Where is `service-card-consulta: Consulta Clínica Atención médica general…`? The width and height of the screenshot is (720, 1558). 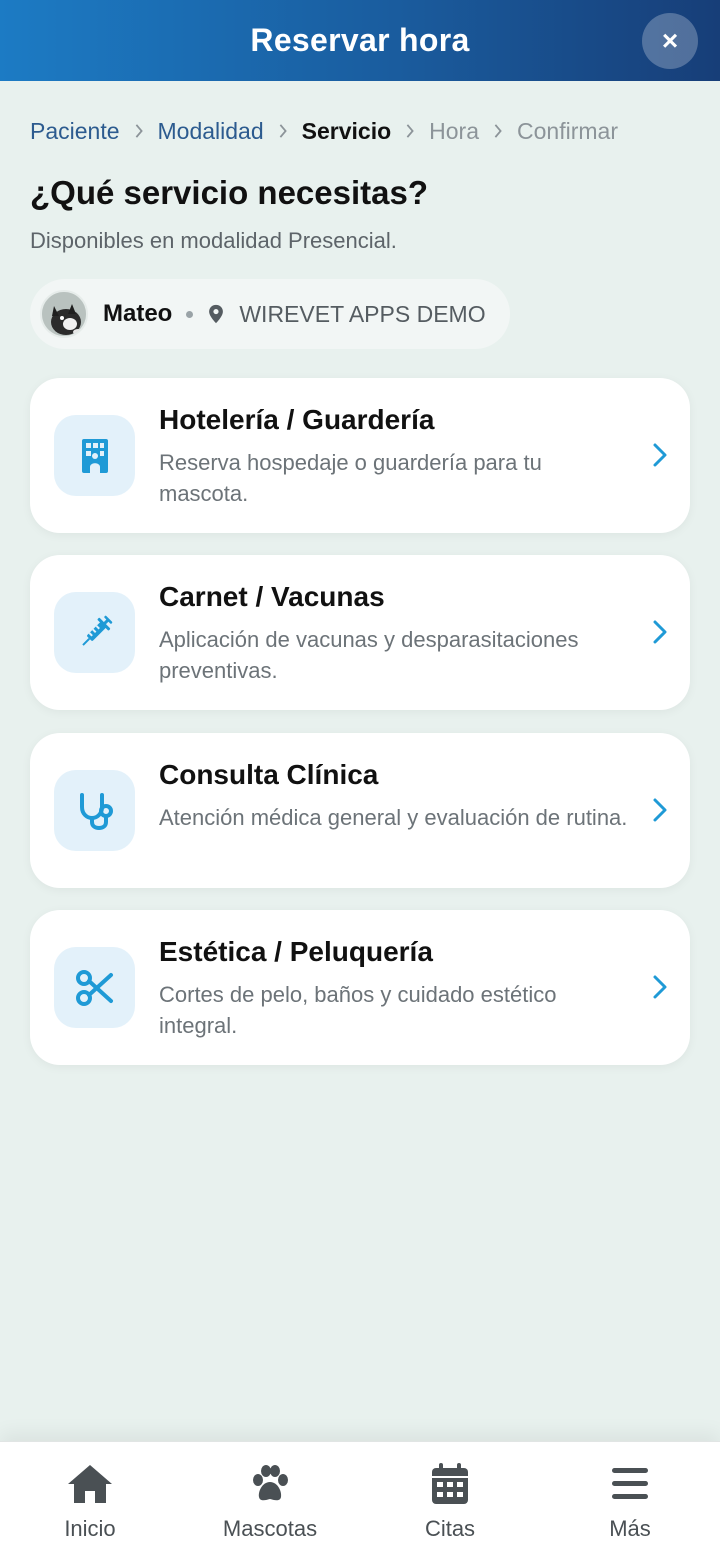
service-card-consulta: Consulta Clínica Atención médica general… is located at coordinates (360, 810).